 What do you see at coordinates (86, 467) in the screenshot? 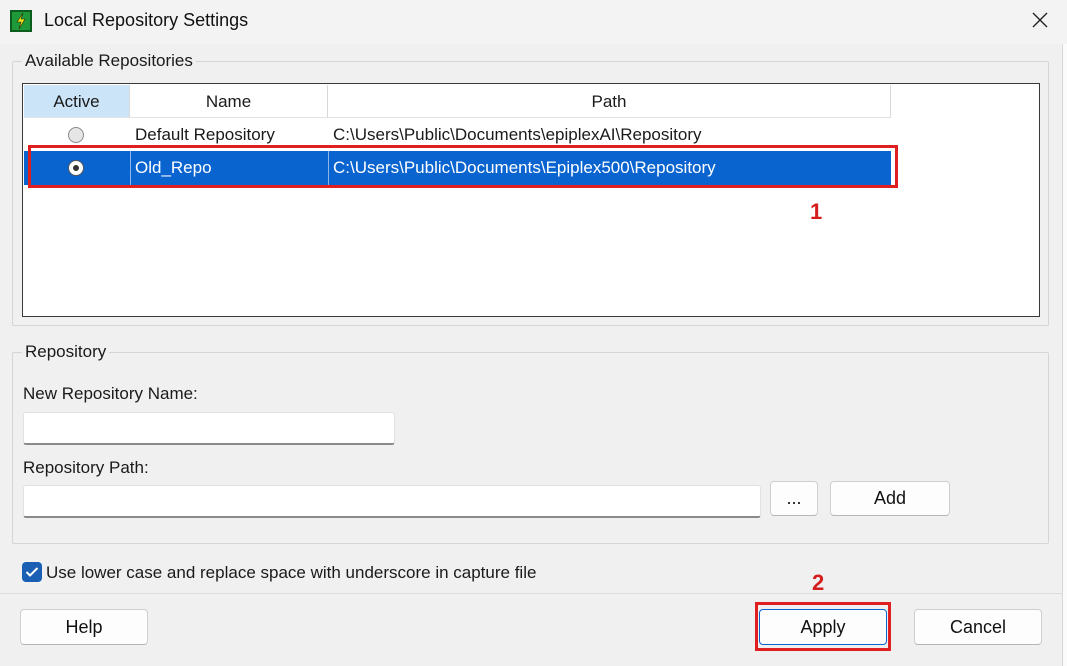
I see `repository-path-label: Repository Path:` at bounding box center [86, 467].